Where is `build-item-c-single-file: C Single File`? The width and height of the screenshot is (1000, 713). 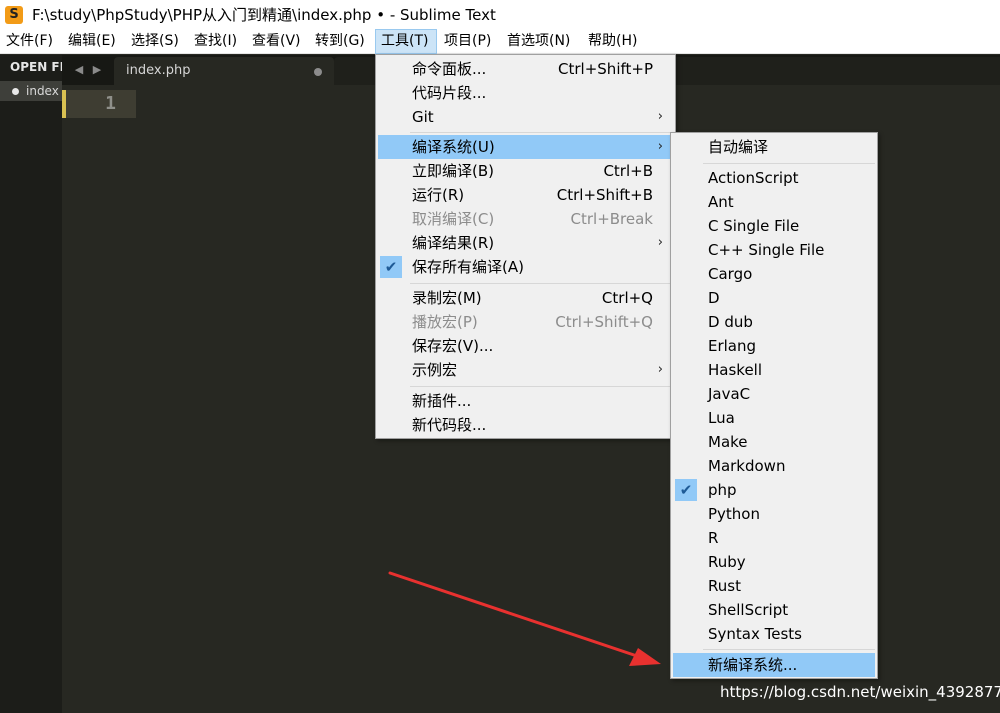 build-item-c-single-file: C Single File is located at coordinates (774, 226).